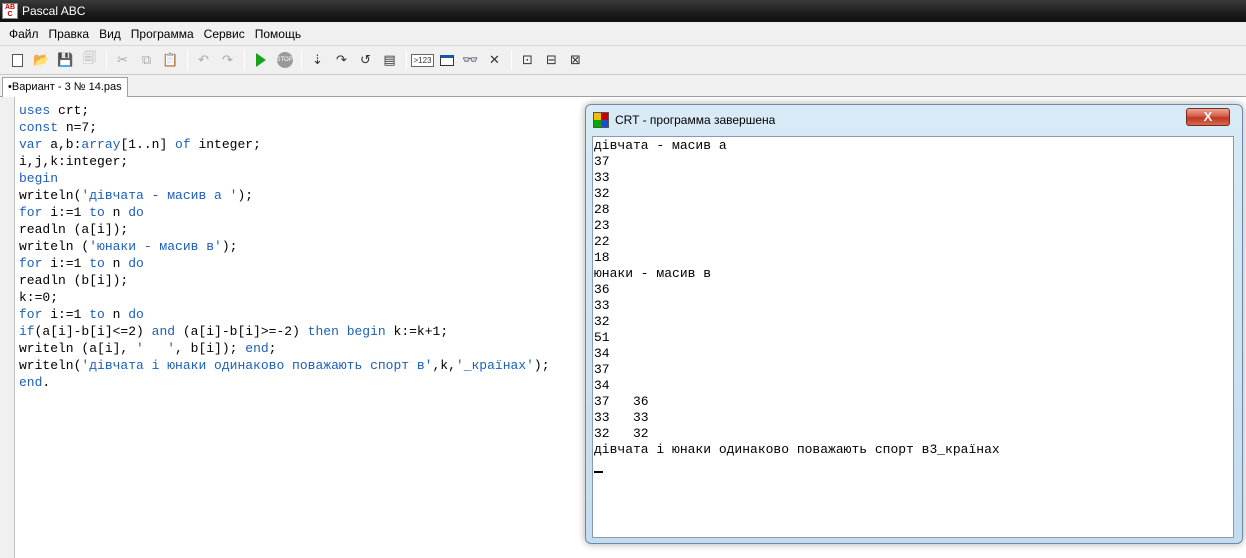  Describe the element at coordinates (69, 34) in the screenshot. I see `menu-edit: Правка` at that location.